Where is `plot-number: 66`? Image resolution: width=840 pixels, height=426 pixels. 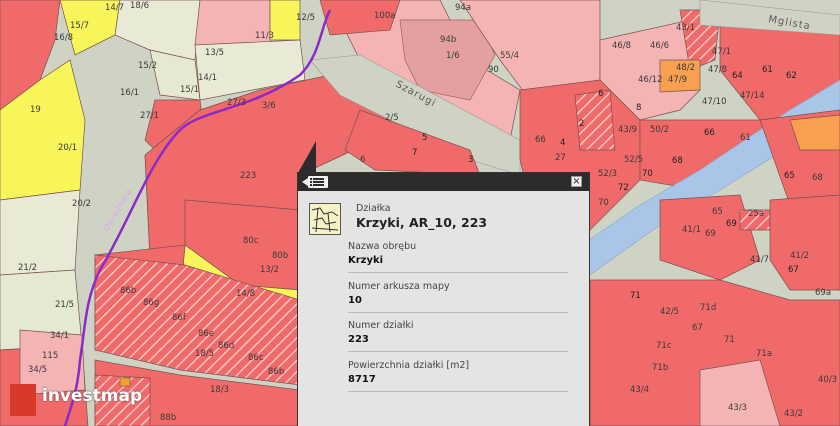 plot-number: 66 is located at coordinates (709, 133).